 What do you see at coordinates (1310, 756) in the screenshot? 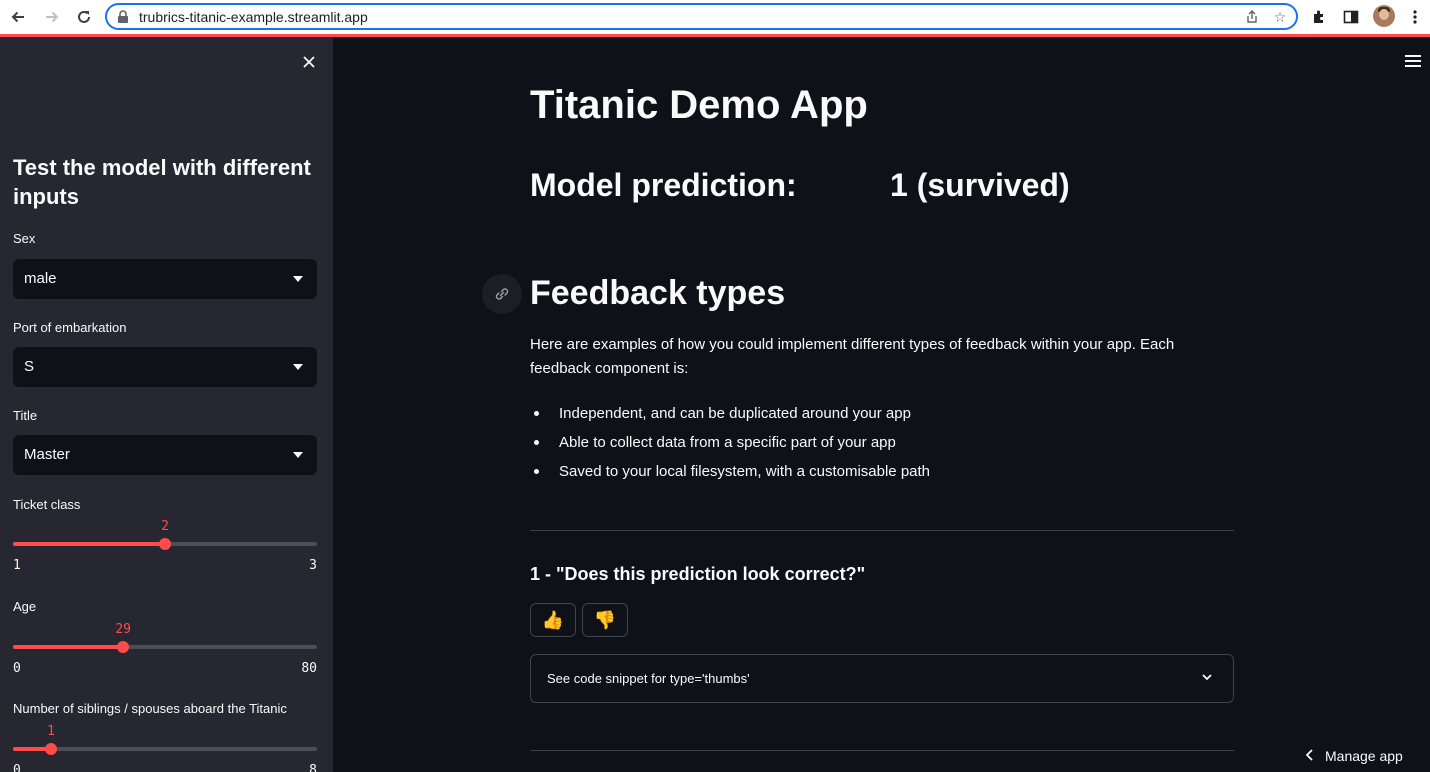
I see `chevron-left-icon` at bounding box center [1310, 756].